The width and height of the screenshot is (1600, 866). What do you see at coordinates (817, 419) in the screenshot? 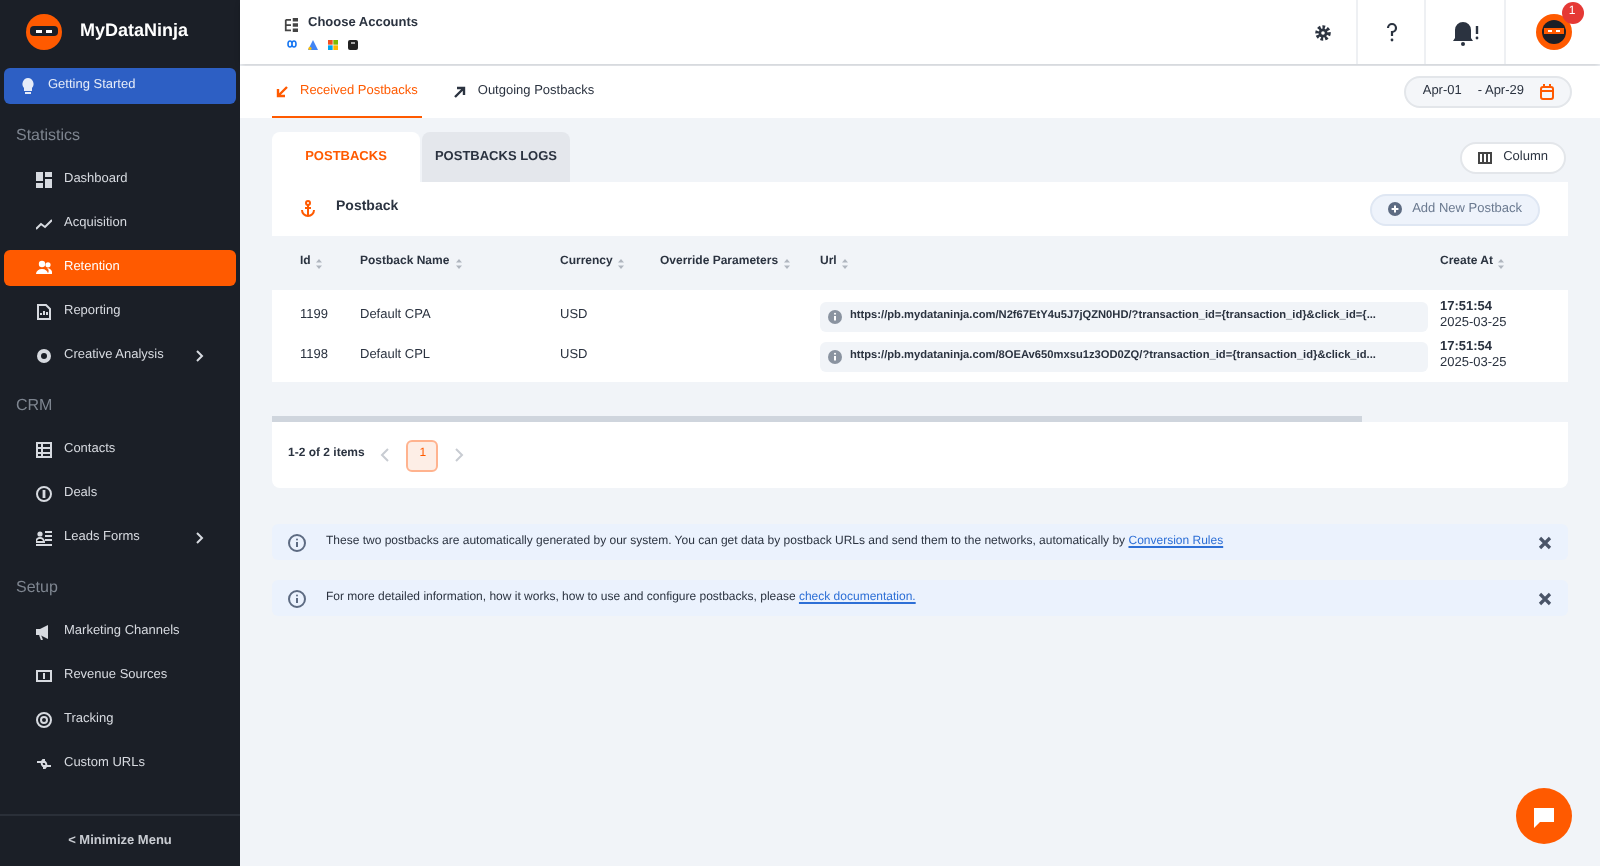
I see `horizontal-scrollbar` at bounding box center [817, 419].